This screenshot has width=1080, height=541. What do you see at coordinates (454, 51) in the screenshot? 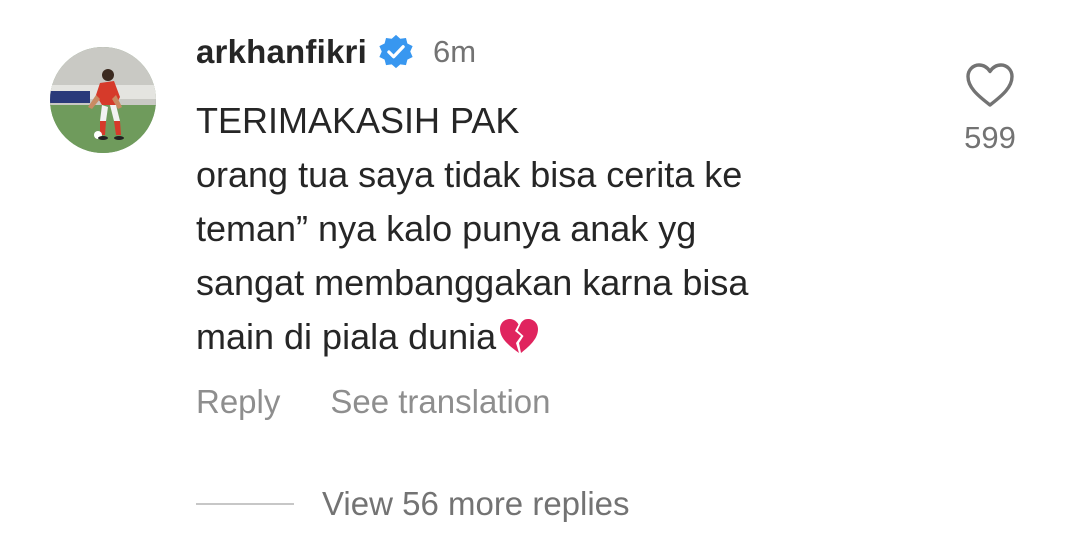
I see `comment-timestamp: 6m` at bounding box center [454, 51].